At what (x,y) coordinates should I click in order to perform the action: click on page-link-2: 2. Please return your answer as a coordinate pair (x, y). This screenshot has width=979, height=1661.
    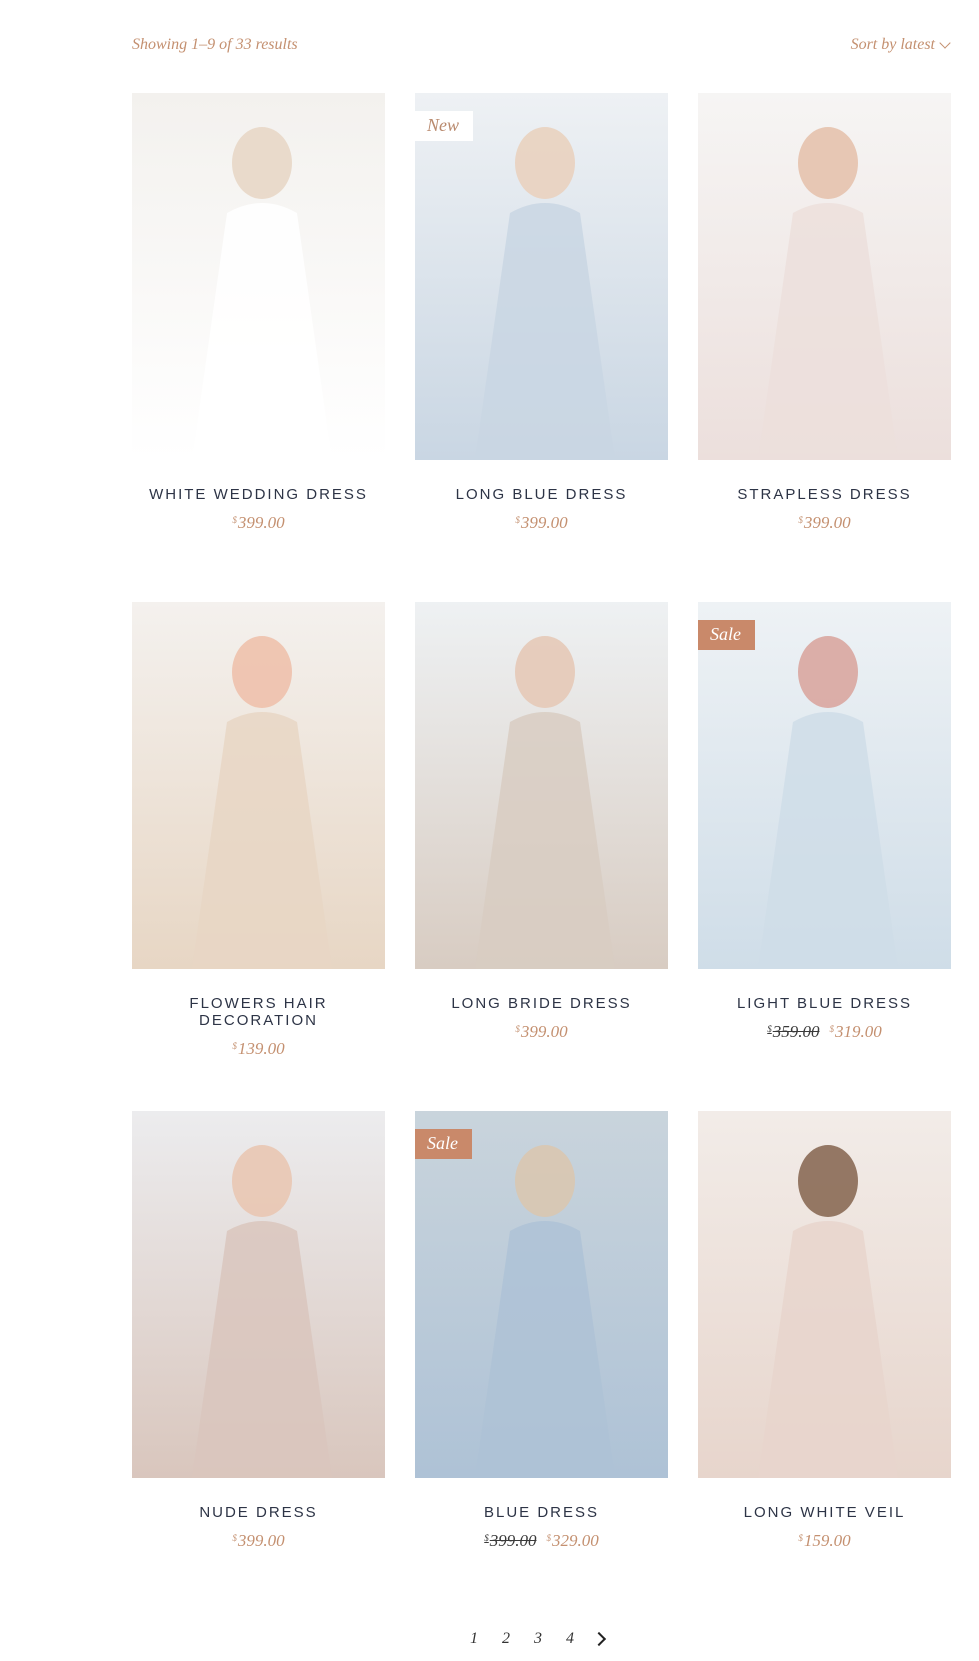
    Looking at the image, I should click on (506, 1639).